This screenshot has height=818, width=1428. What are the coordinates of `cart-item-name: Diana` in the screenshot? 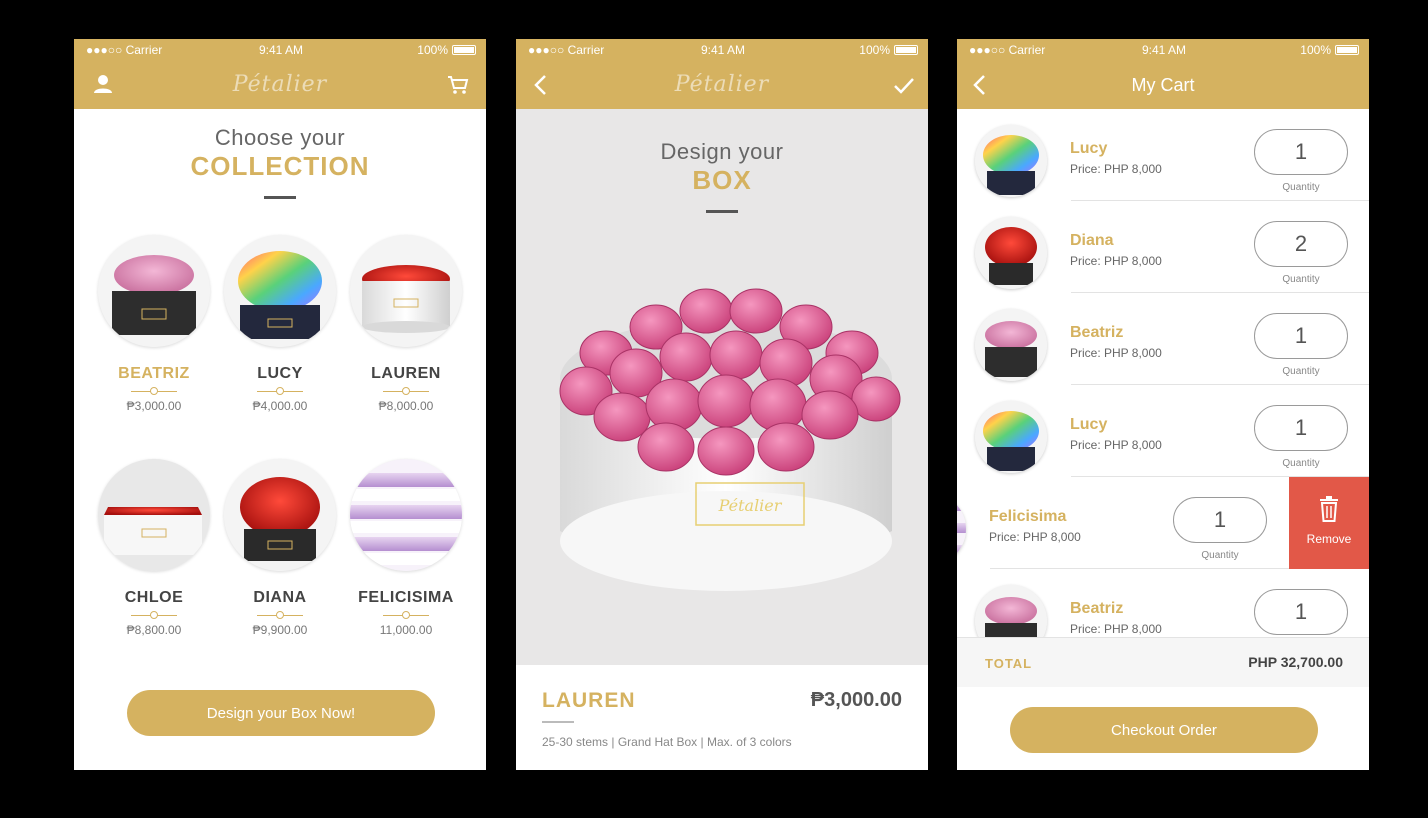 It's located at (1092, 240).